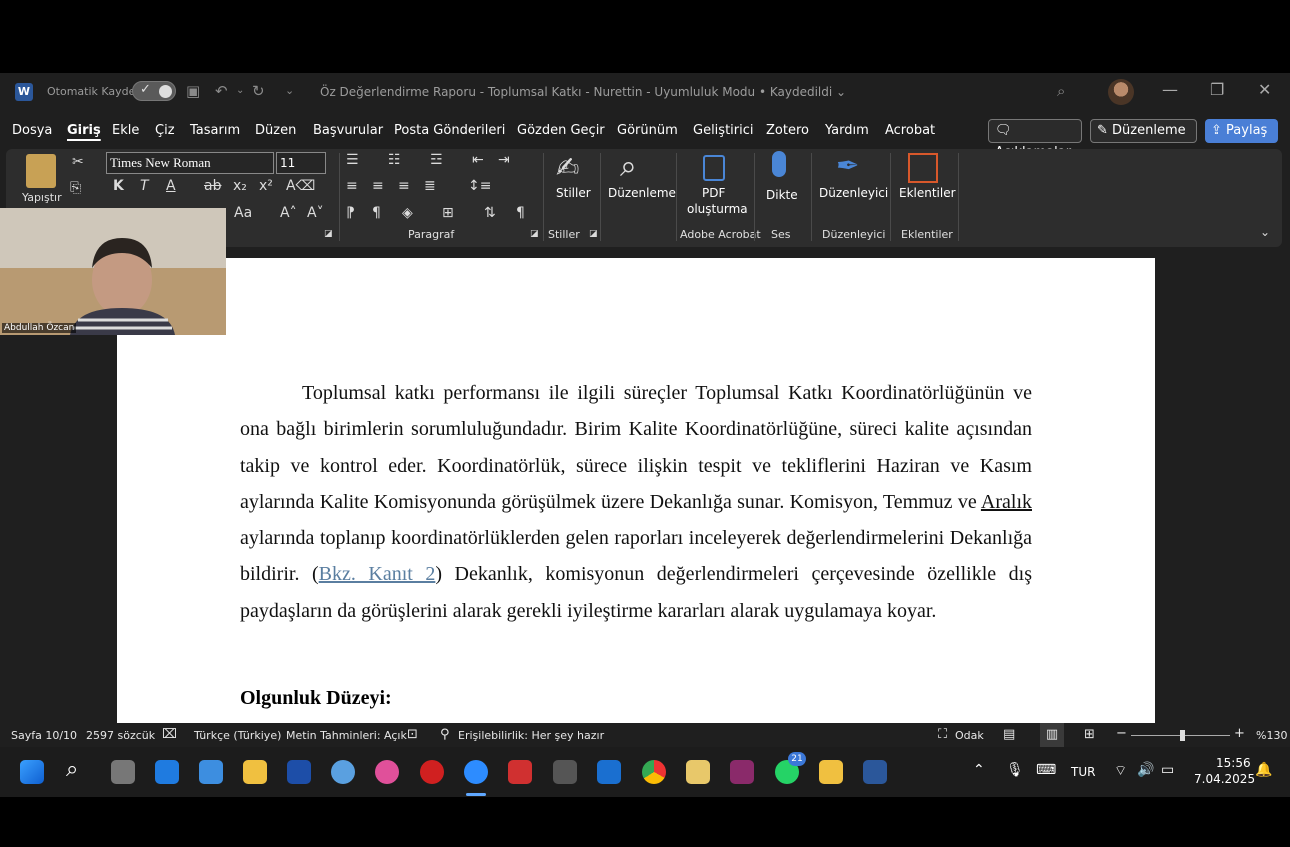 Image resolution: width=1290 pixels, height=847 pixels. Describe the element at coordinates (387, 772) in the screenshot. I see `itunes-icon` at that location.